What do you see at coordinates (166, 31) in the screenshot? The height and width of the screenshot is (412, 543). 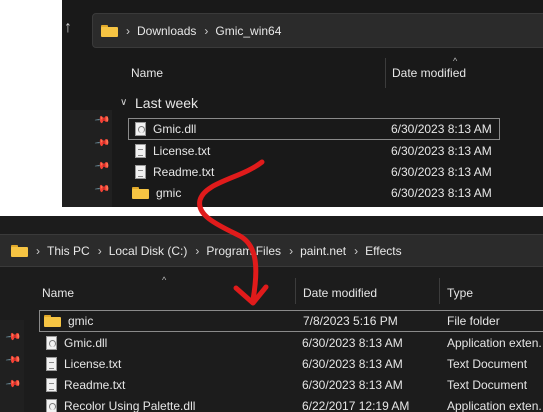 I see `breadcrumb-downloads: Downloads` at bounding box center [166, 31].